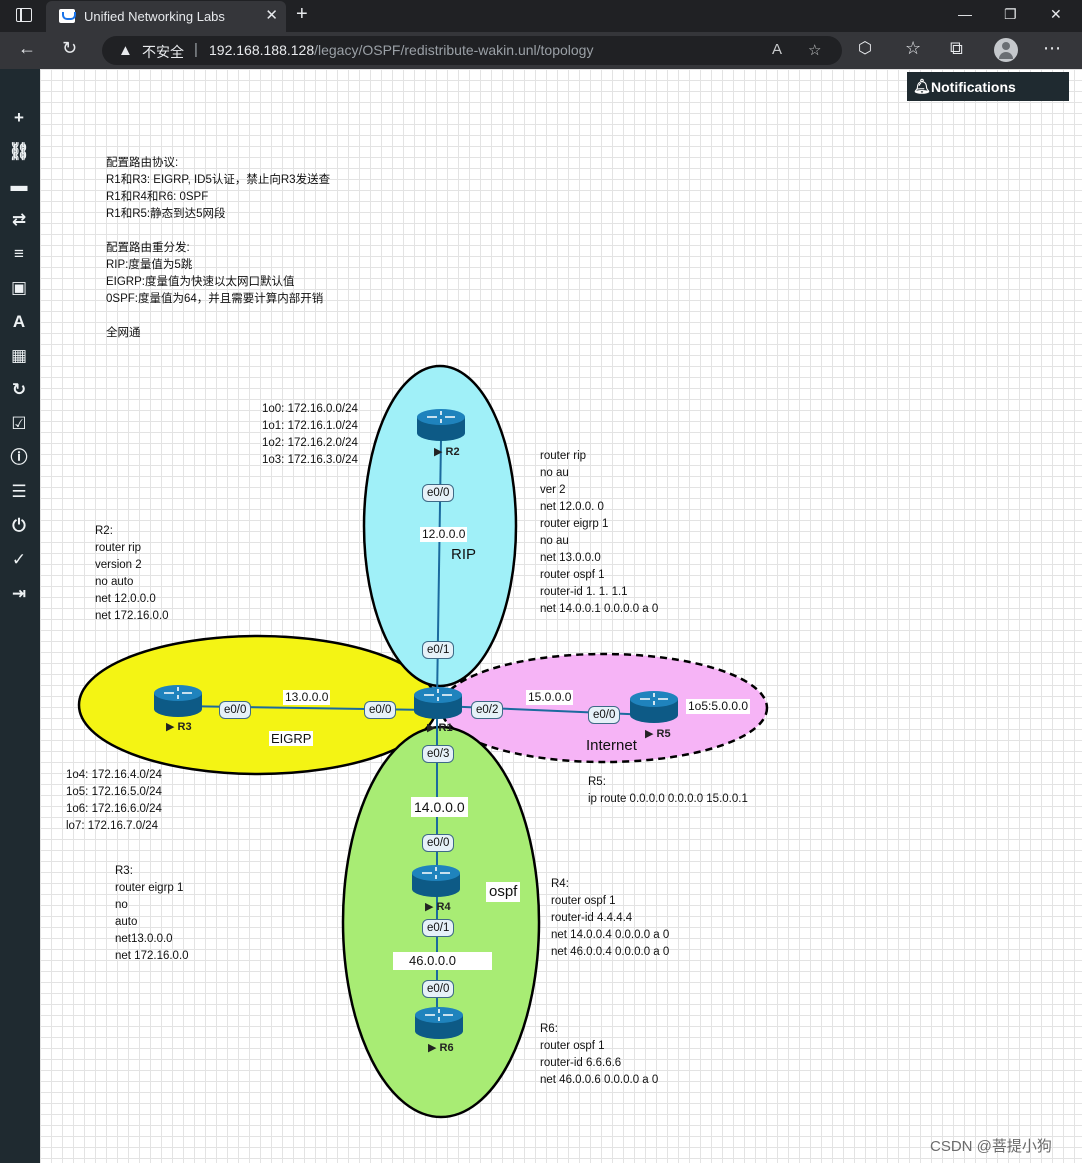  Describe the element at coordinates (991, 1146) in the screenshot. I see `csdn-watermark: CSDN @菩提小狗` at that location.